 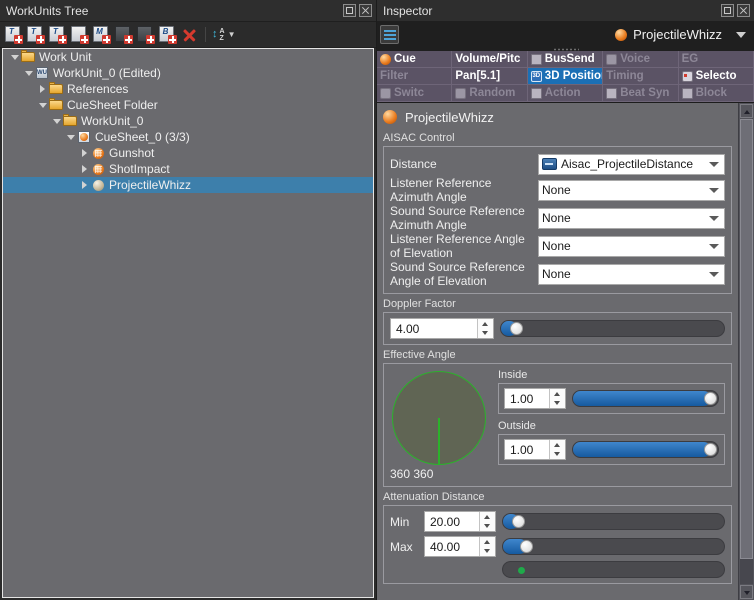 What do you see at coordinates (442, 328) in the screenshot?
I see `doppler-value-stepper: 4.00` at bounding box center [442, 328].